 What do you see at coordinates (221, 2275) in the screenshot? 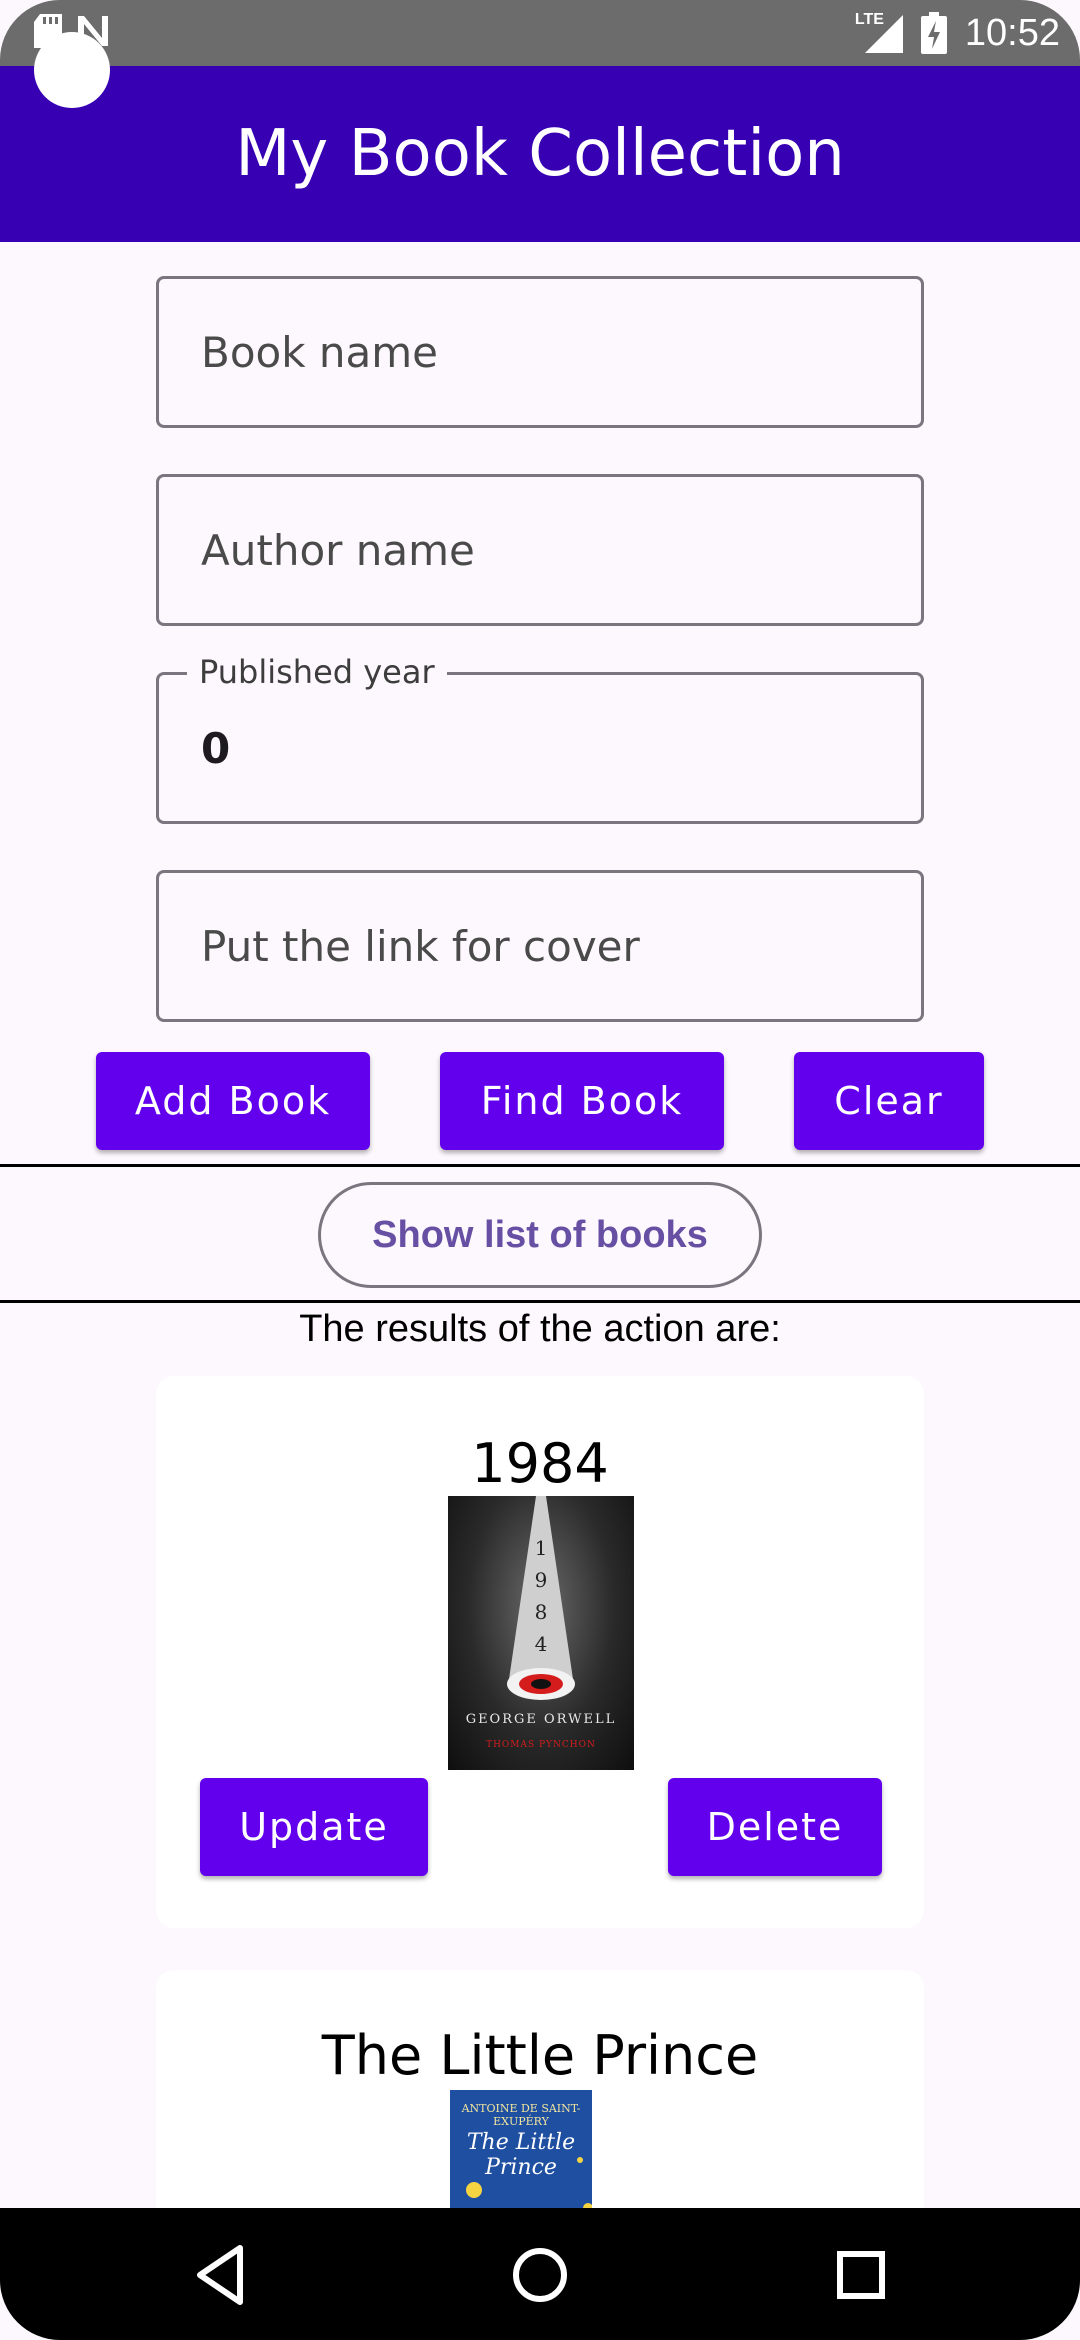
I see `back-icon` at bounding box center [221, 2275].